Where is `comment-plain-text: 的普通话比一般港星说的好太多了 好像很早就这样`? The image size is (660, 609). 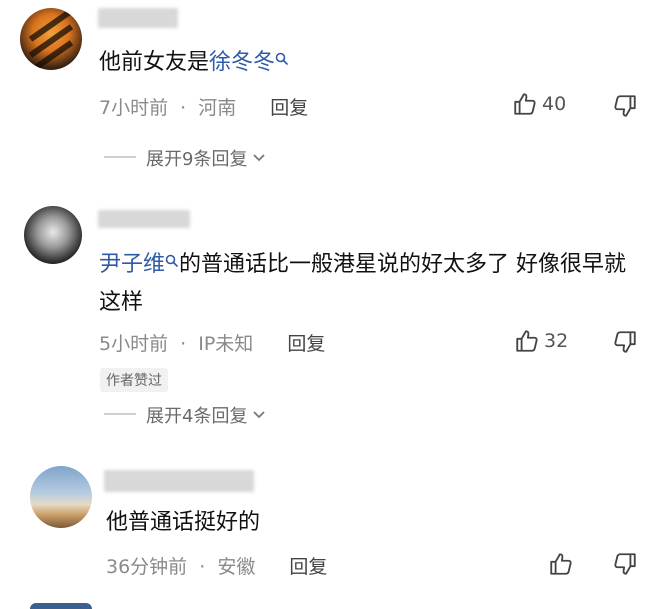 comment-plain-text: 的普通话比一般港星说的好太多了 好像很早就这样 is located at coordinates (363, 283).